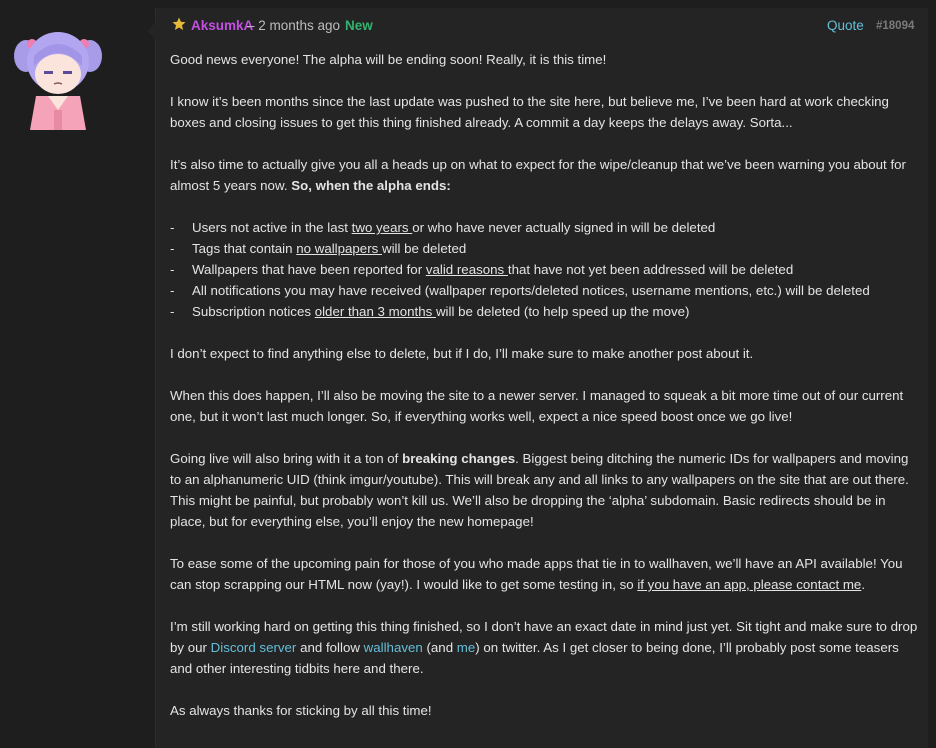 Image resolution: width=936 pixels, height=748 pixels. Describe the element at coordinates (895, 26) in the screenshot. I see `post-id-link: #18094` at that location.